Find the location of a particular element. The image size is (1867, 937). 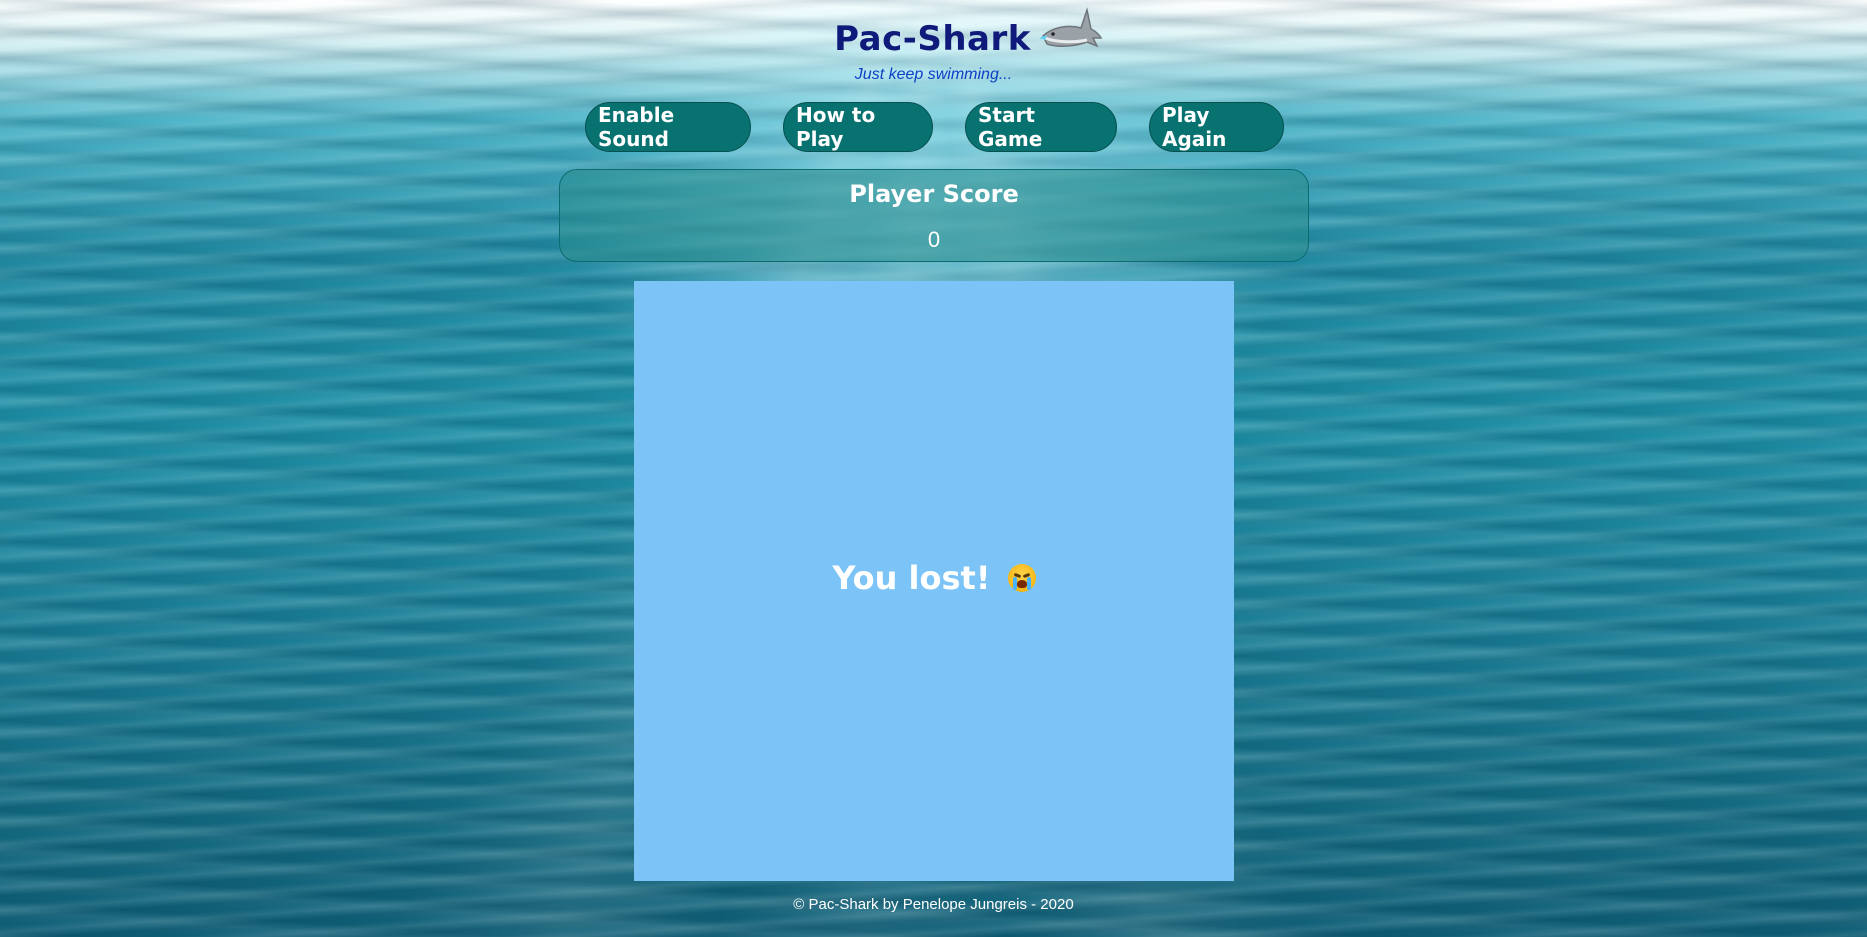

enable-sound-button: Enable Sound is located at coordinates (668, 127).